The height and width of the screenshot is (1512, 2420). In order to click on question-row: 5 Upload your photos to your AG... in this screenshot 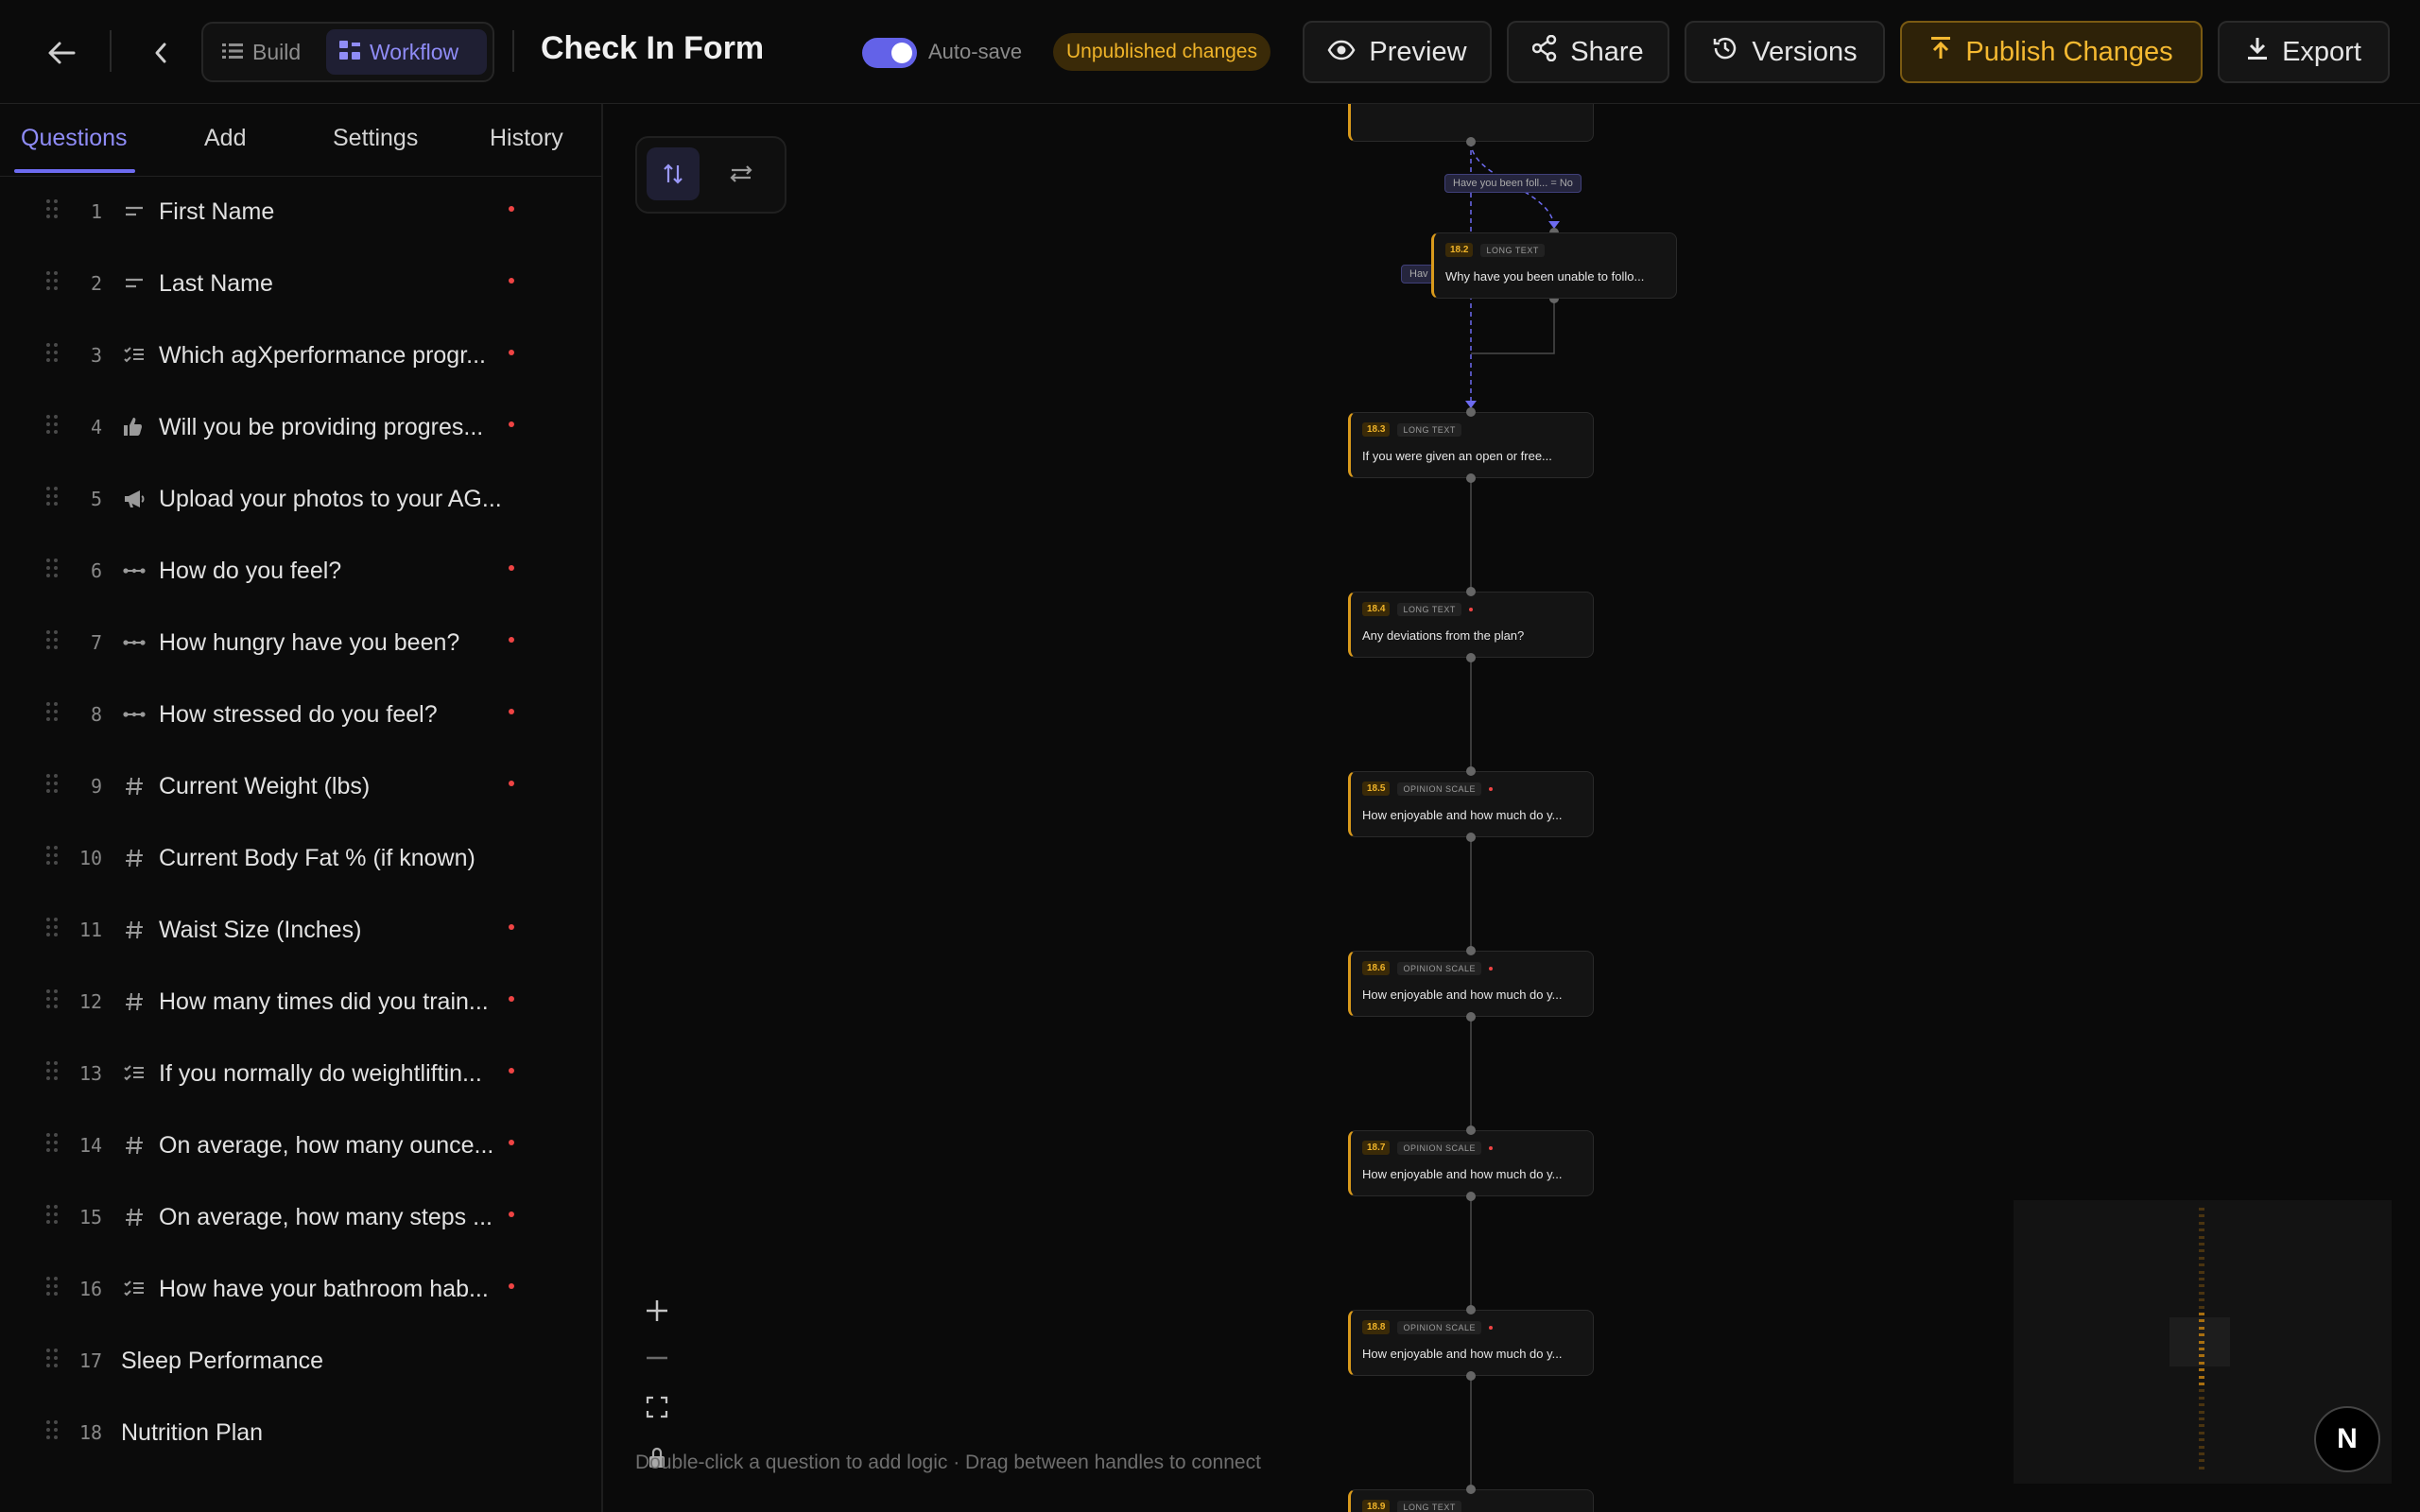, I will do `click(300, 501)`.